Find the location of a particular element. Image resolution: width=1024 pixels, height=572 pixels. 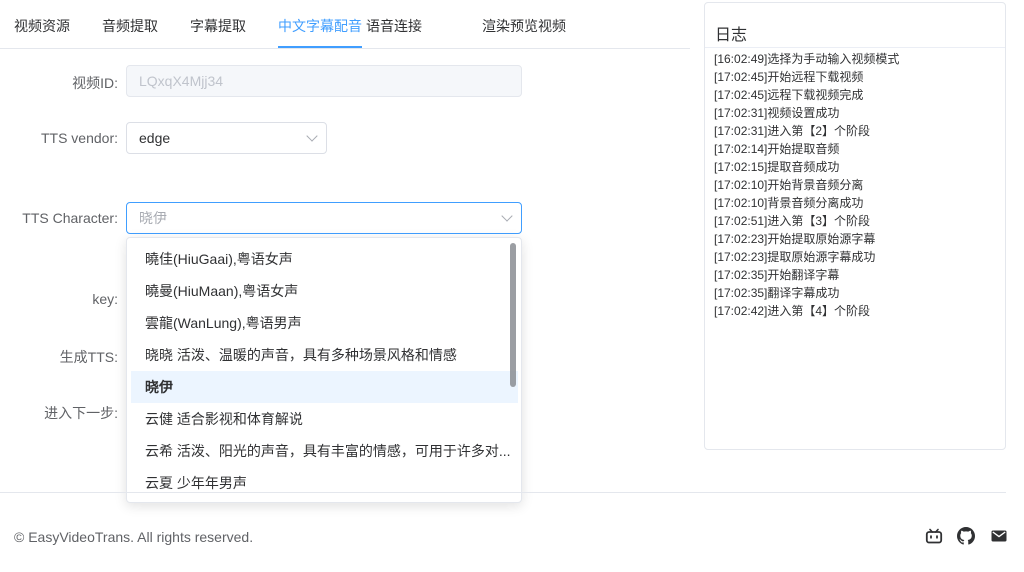

tab-audio-extract: 音频提取 is located at coordinates (130, 26).